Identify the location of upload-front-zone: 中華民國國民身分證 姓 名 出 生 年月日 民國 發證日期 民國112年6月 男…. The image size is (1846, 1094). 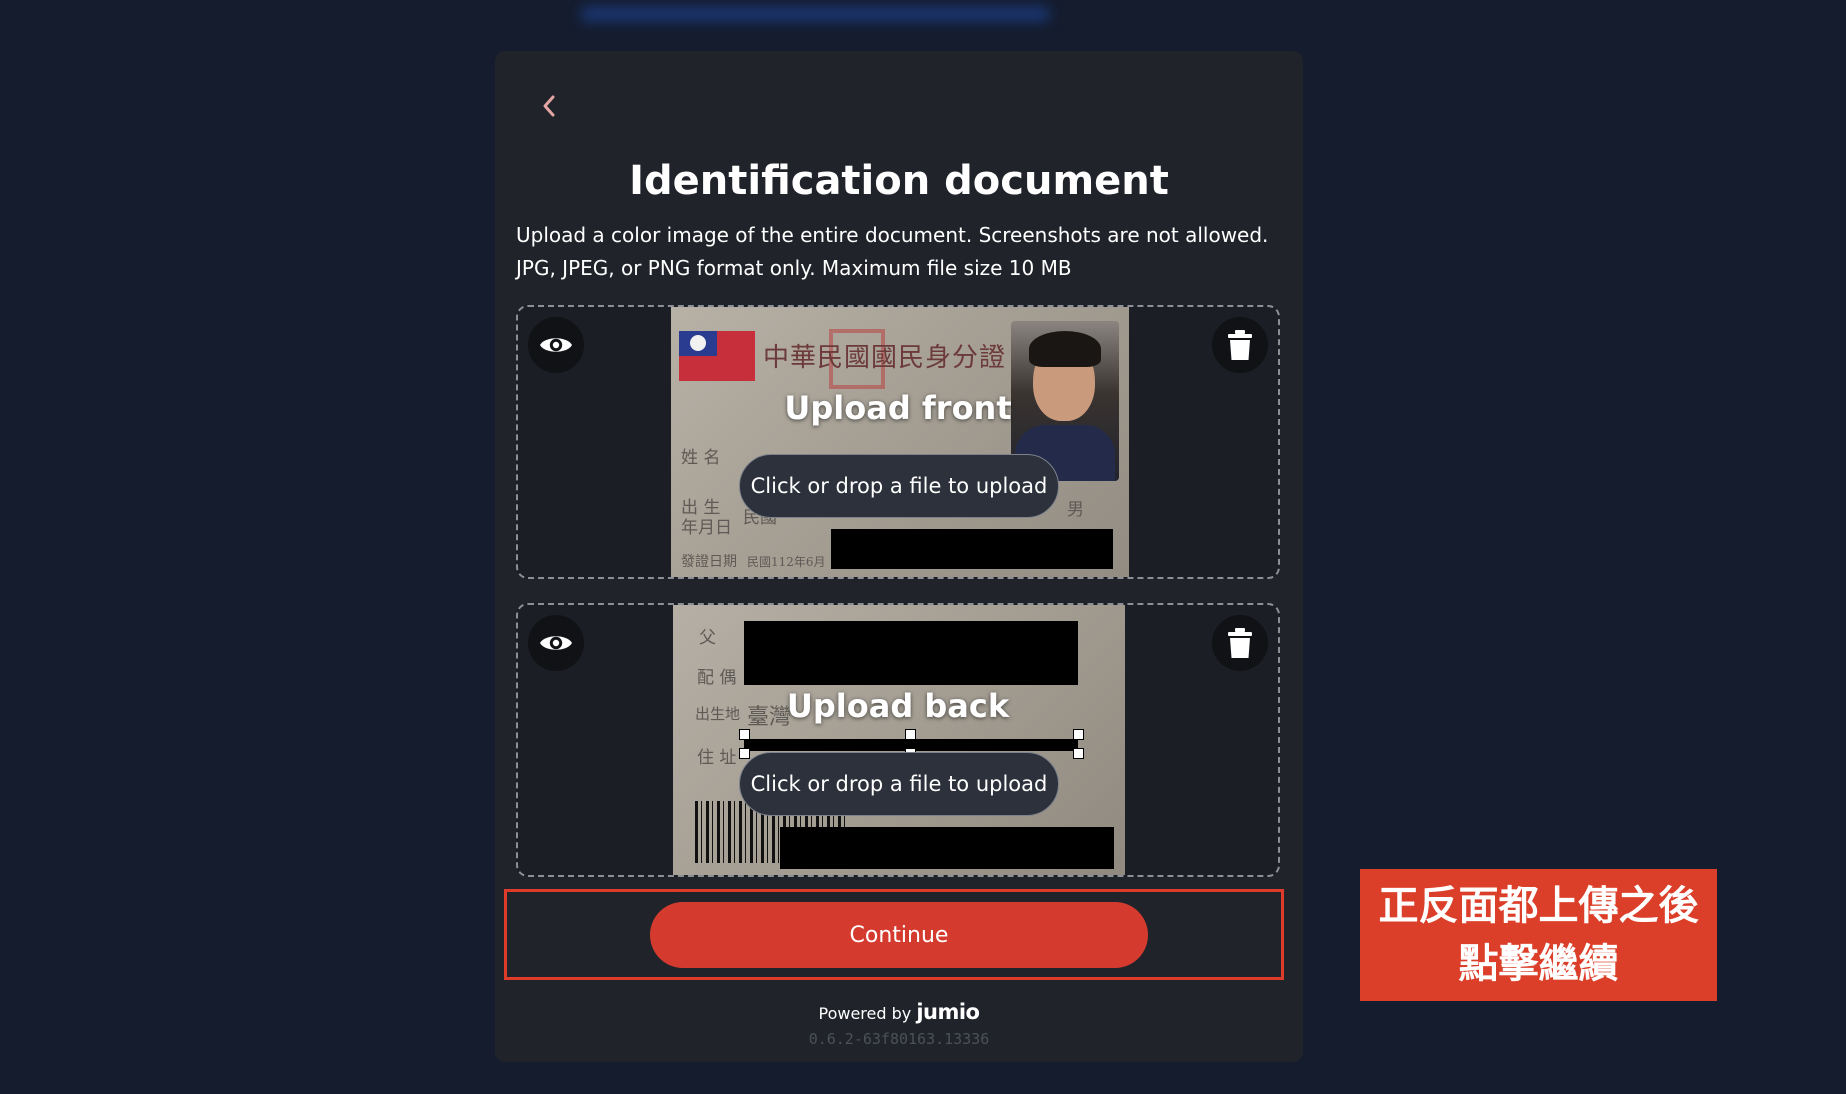
(898, 442).